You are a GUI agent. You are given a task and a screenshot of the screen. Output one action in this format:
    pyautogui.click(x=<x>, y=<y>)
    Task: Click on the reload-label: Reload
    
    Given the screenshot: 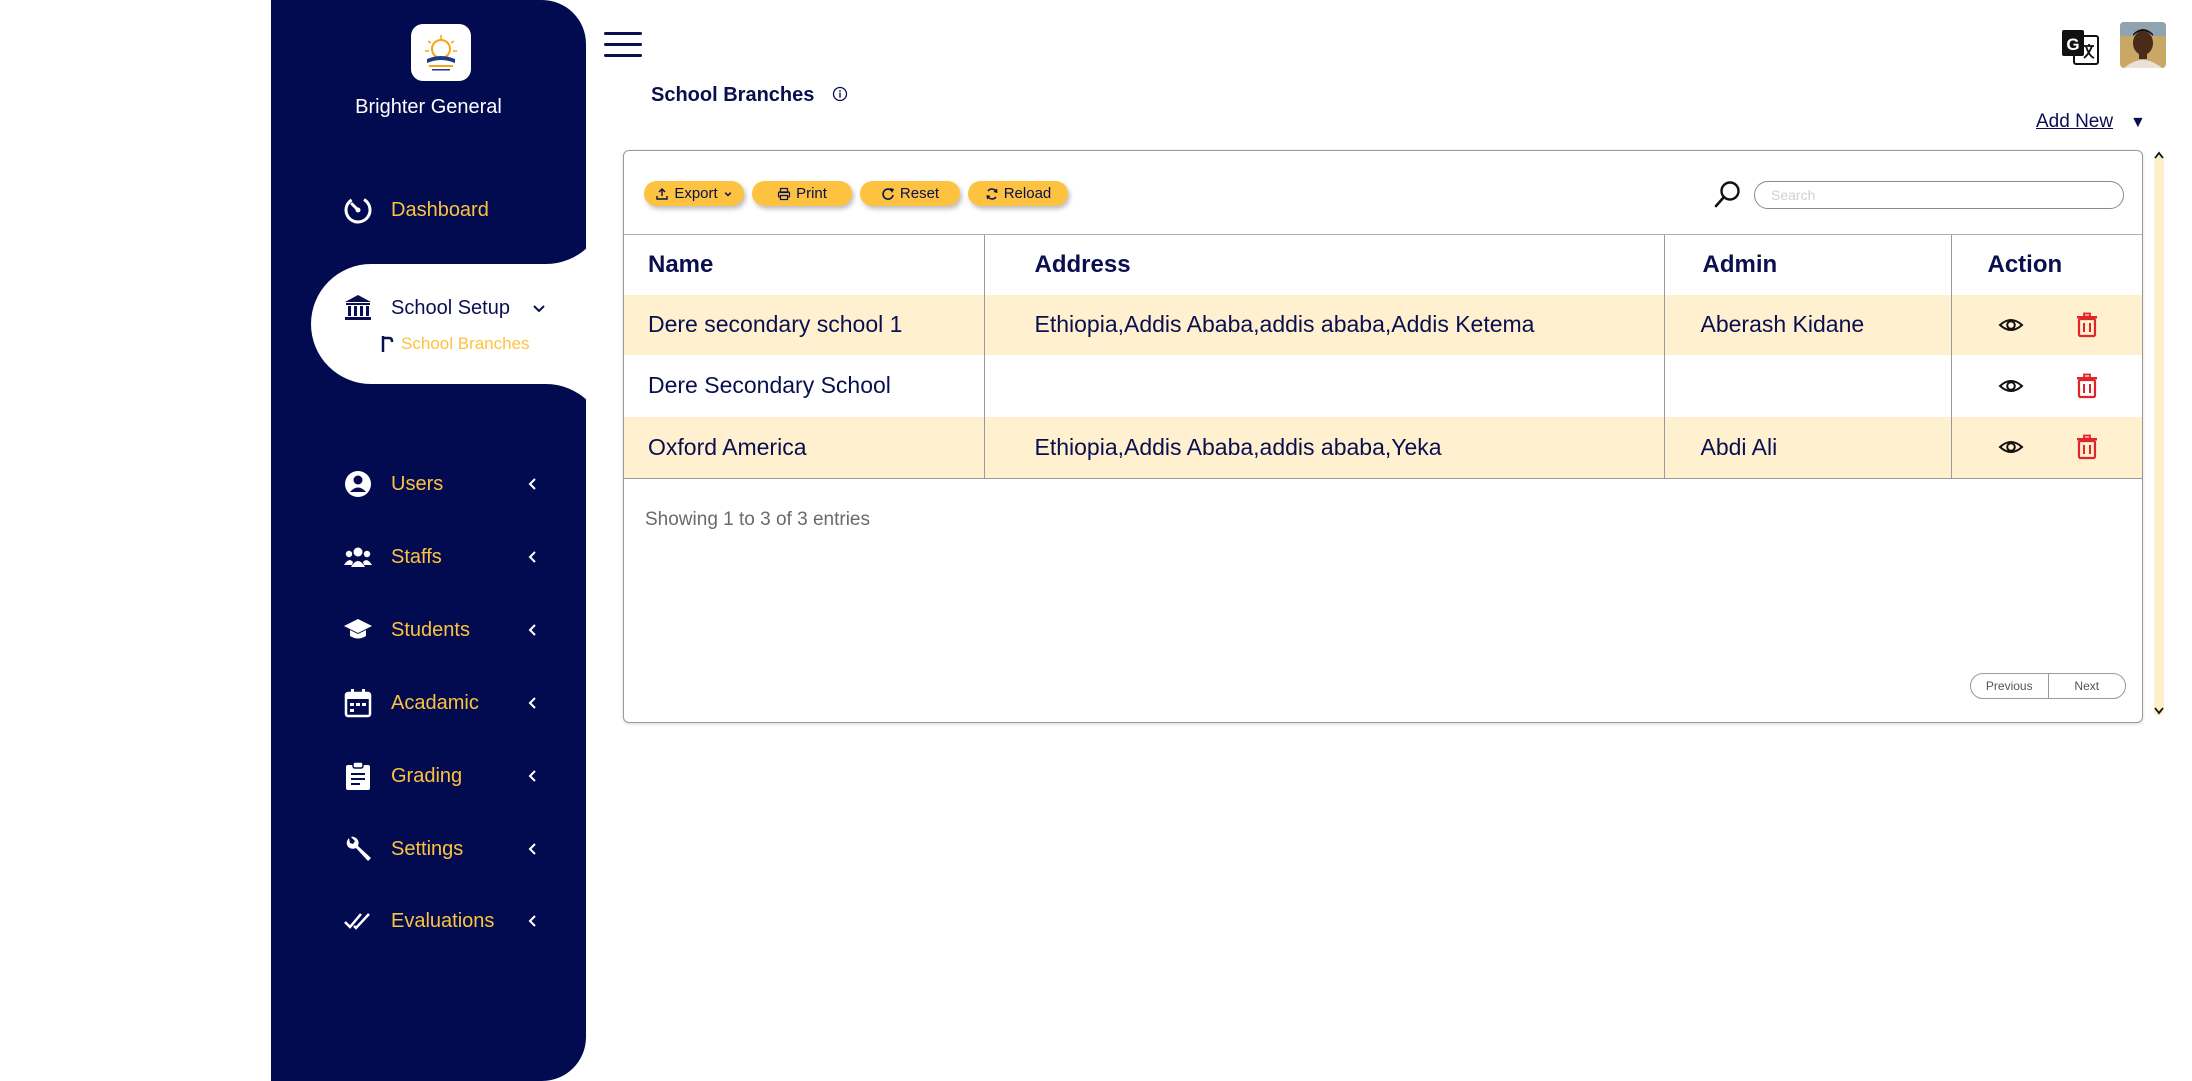 What is the action you would take?
    pyautogui.click(x=1027, y=193)
    